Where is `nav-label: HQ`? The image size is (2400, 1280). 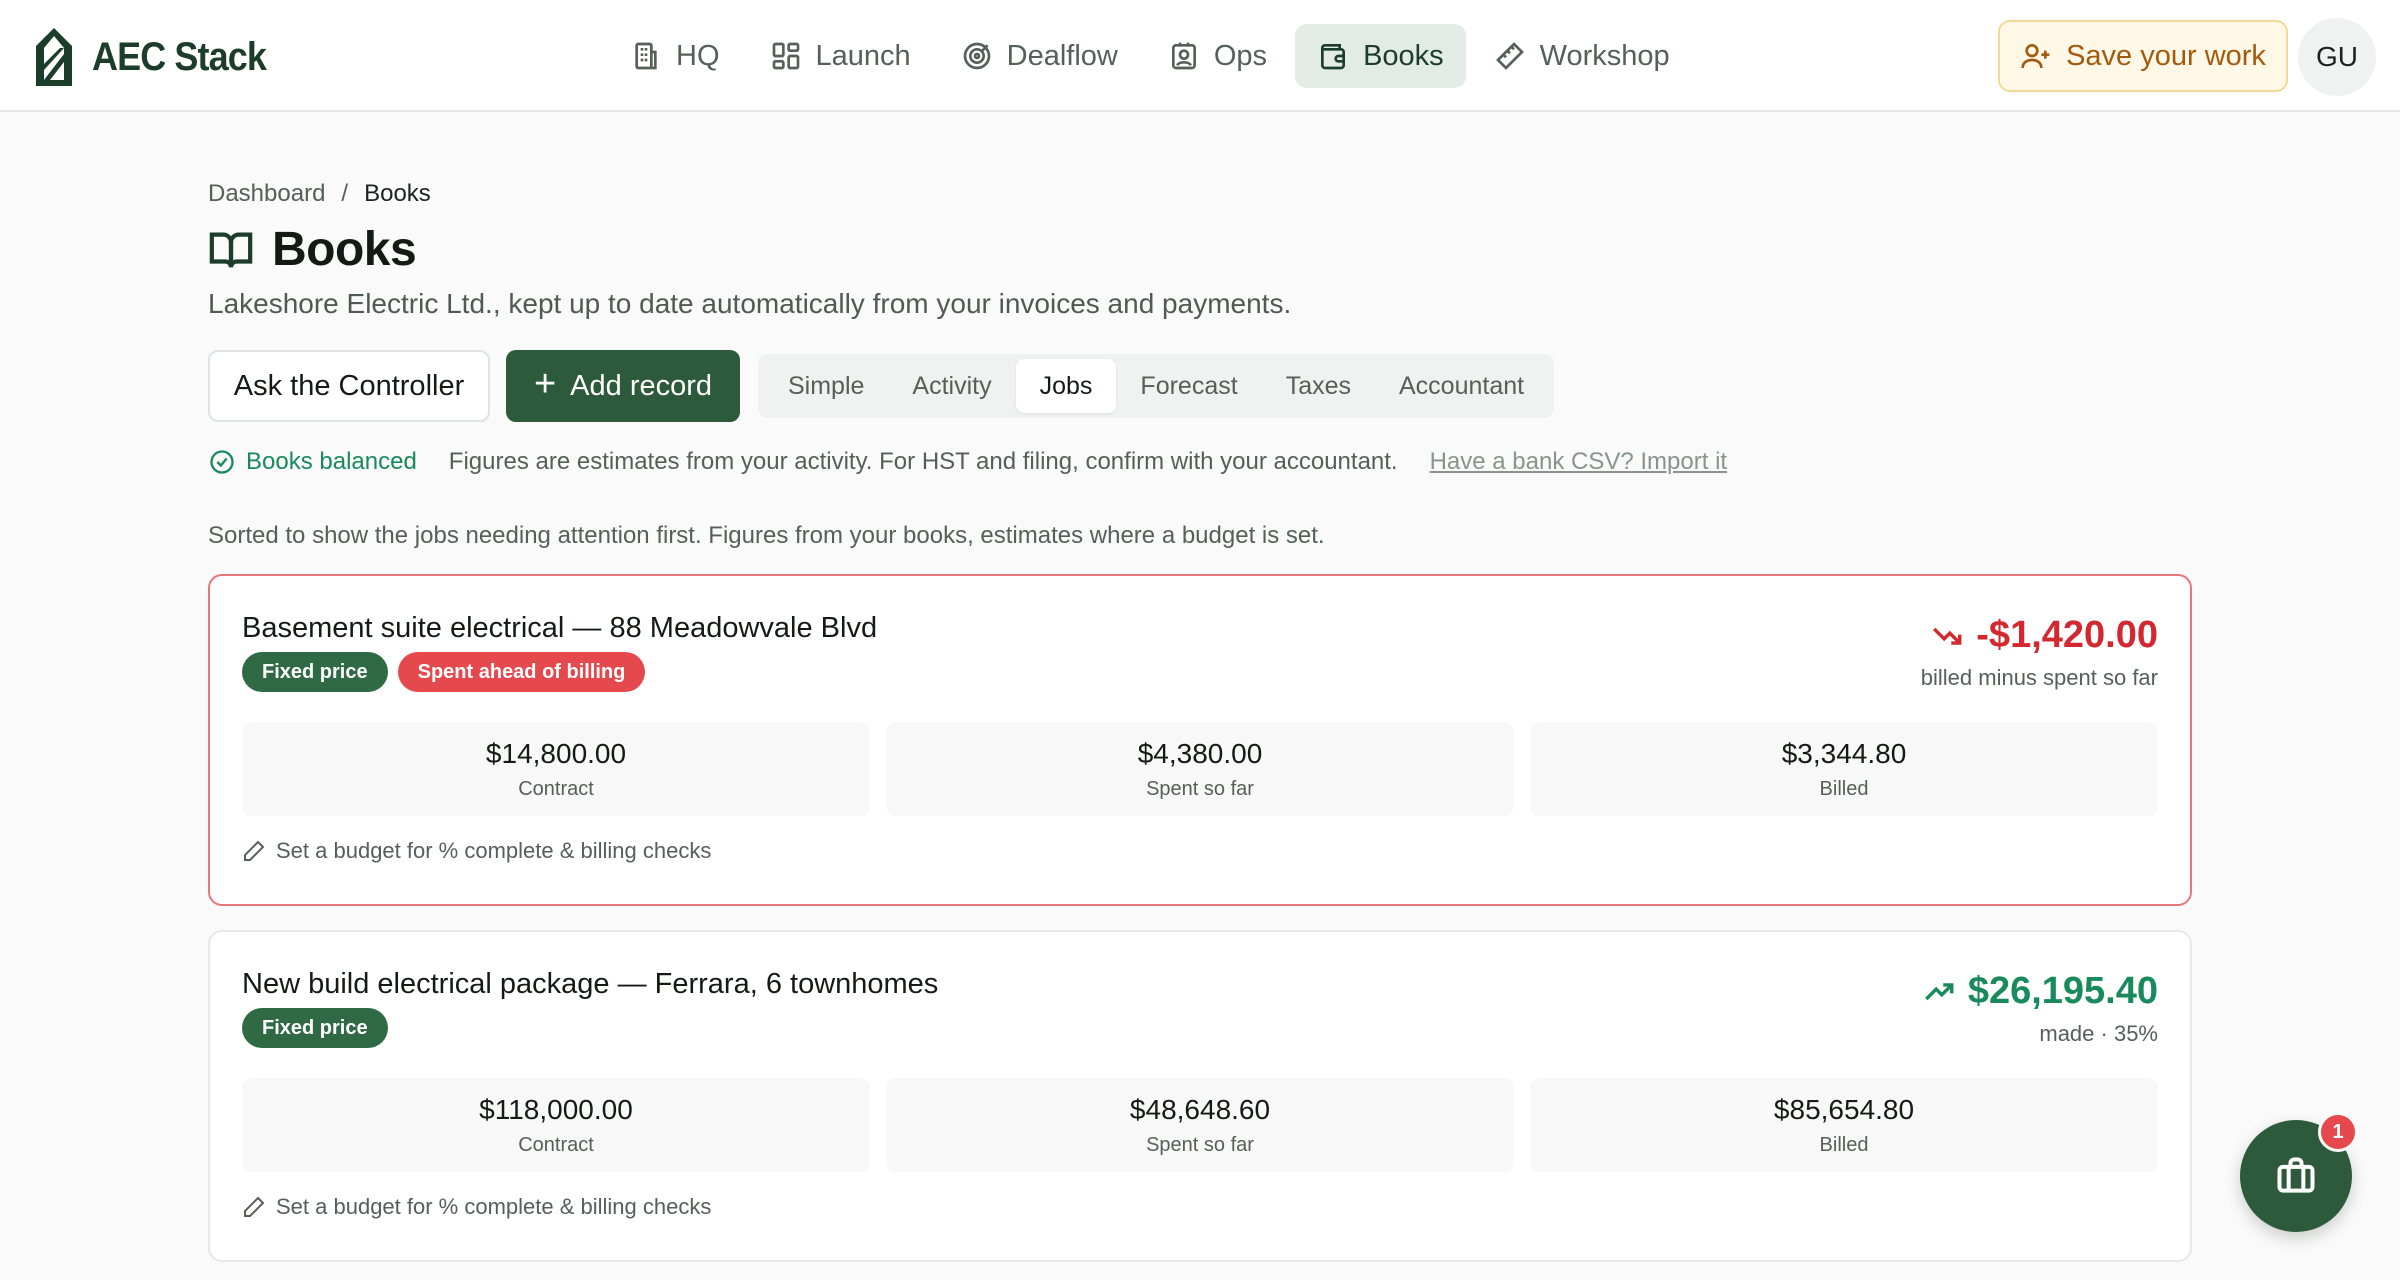
nav-label: HQ is located at coordinates (698, 55).